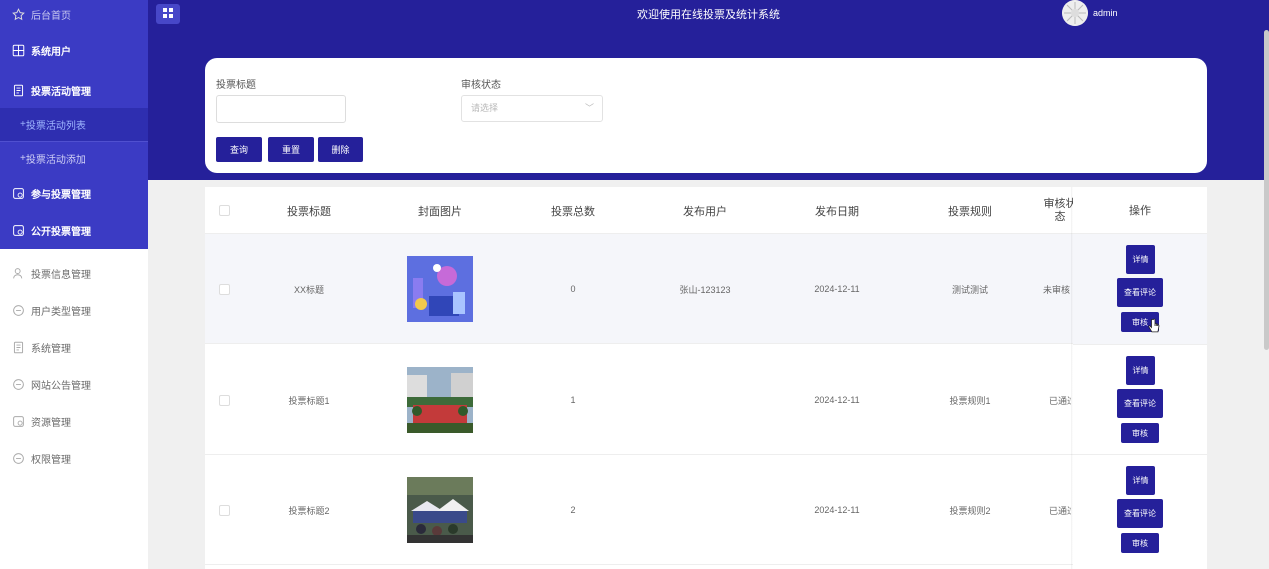 The image size is (1269, 569). I want to click on col-title: 投票标题, so click(309, 211).